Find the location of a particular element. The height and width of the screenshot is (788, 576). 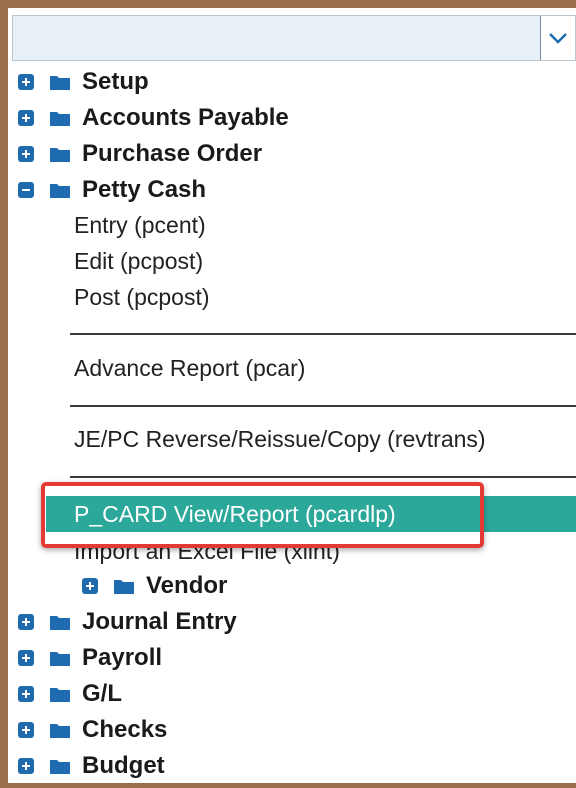

menu-item-entry: Entry (pcent) is located at coordinates (140, 225).